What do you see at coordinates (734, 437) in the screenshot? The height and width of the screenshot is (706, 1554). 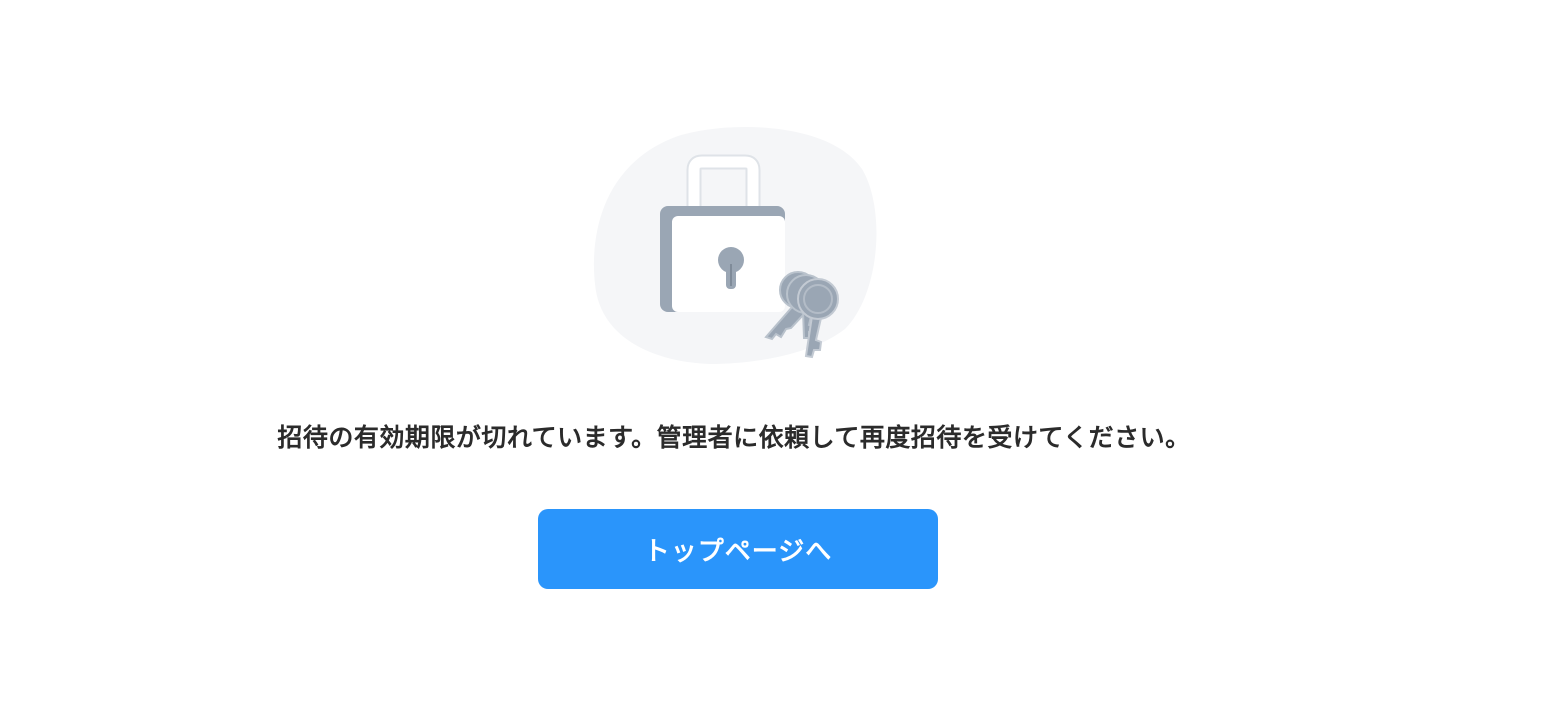 I see `expired-message: 招待の有効期限が切れています。管理者に依頼して再度招待を受けてください。` at bounding box center [734, 437].